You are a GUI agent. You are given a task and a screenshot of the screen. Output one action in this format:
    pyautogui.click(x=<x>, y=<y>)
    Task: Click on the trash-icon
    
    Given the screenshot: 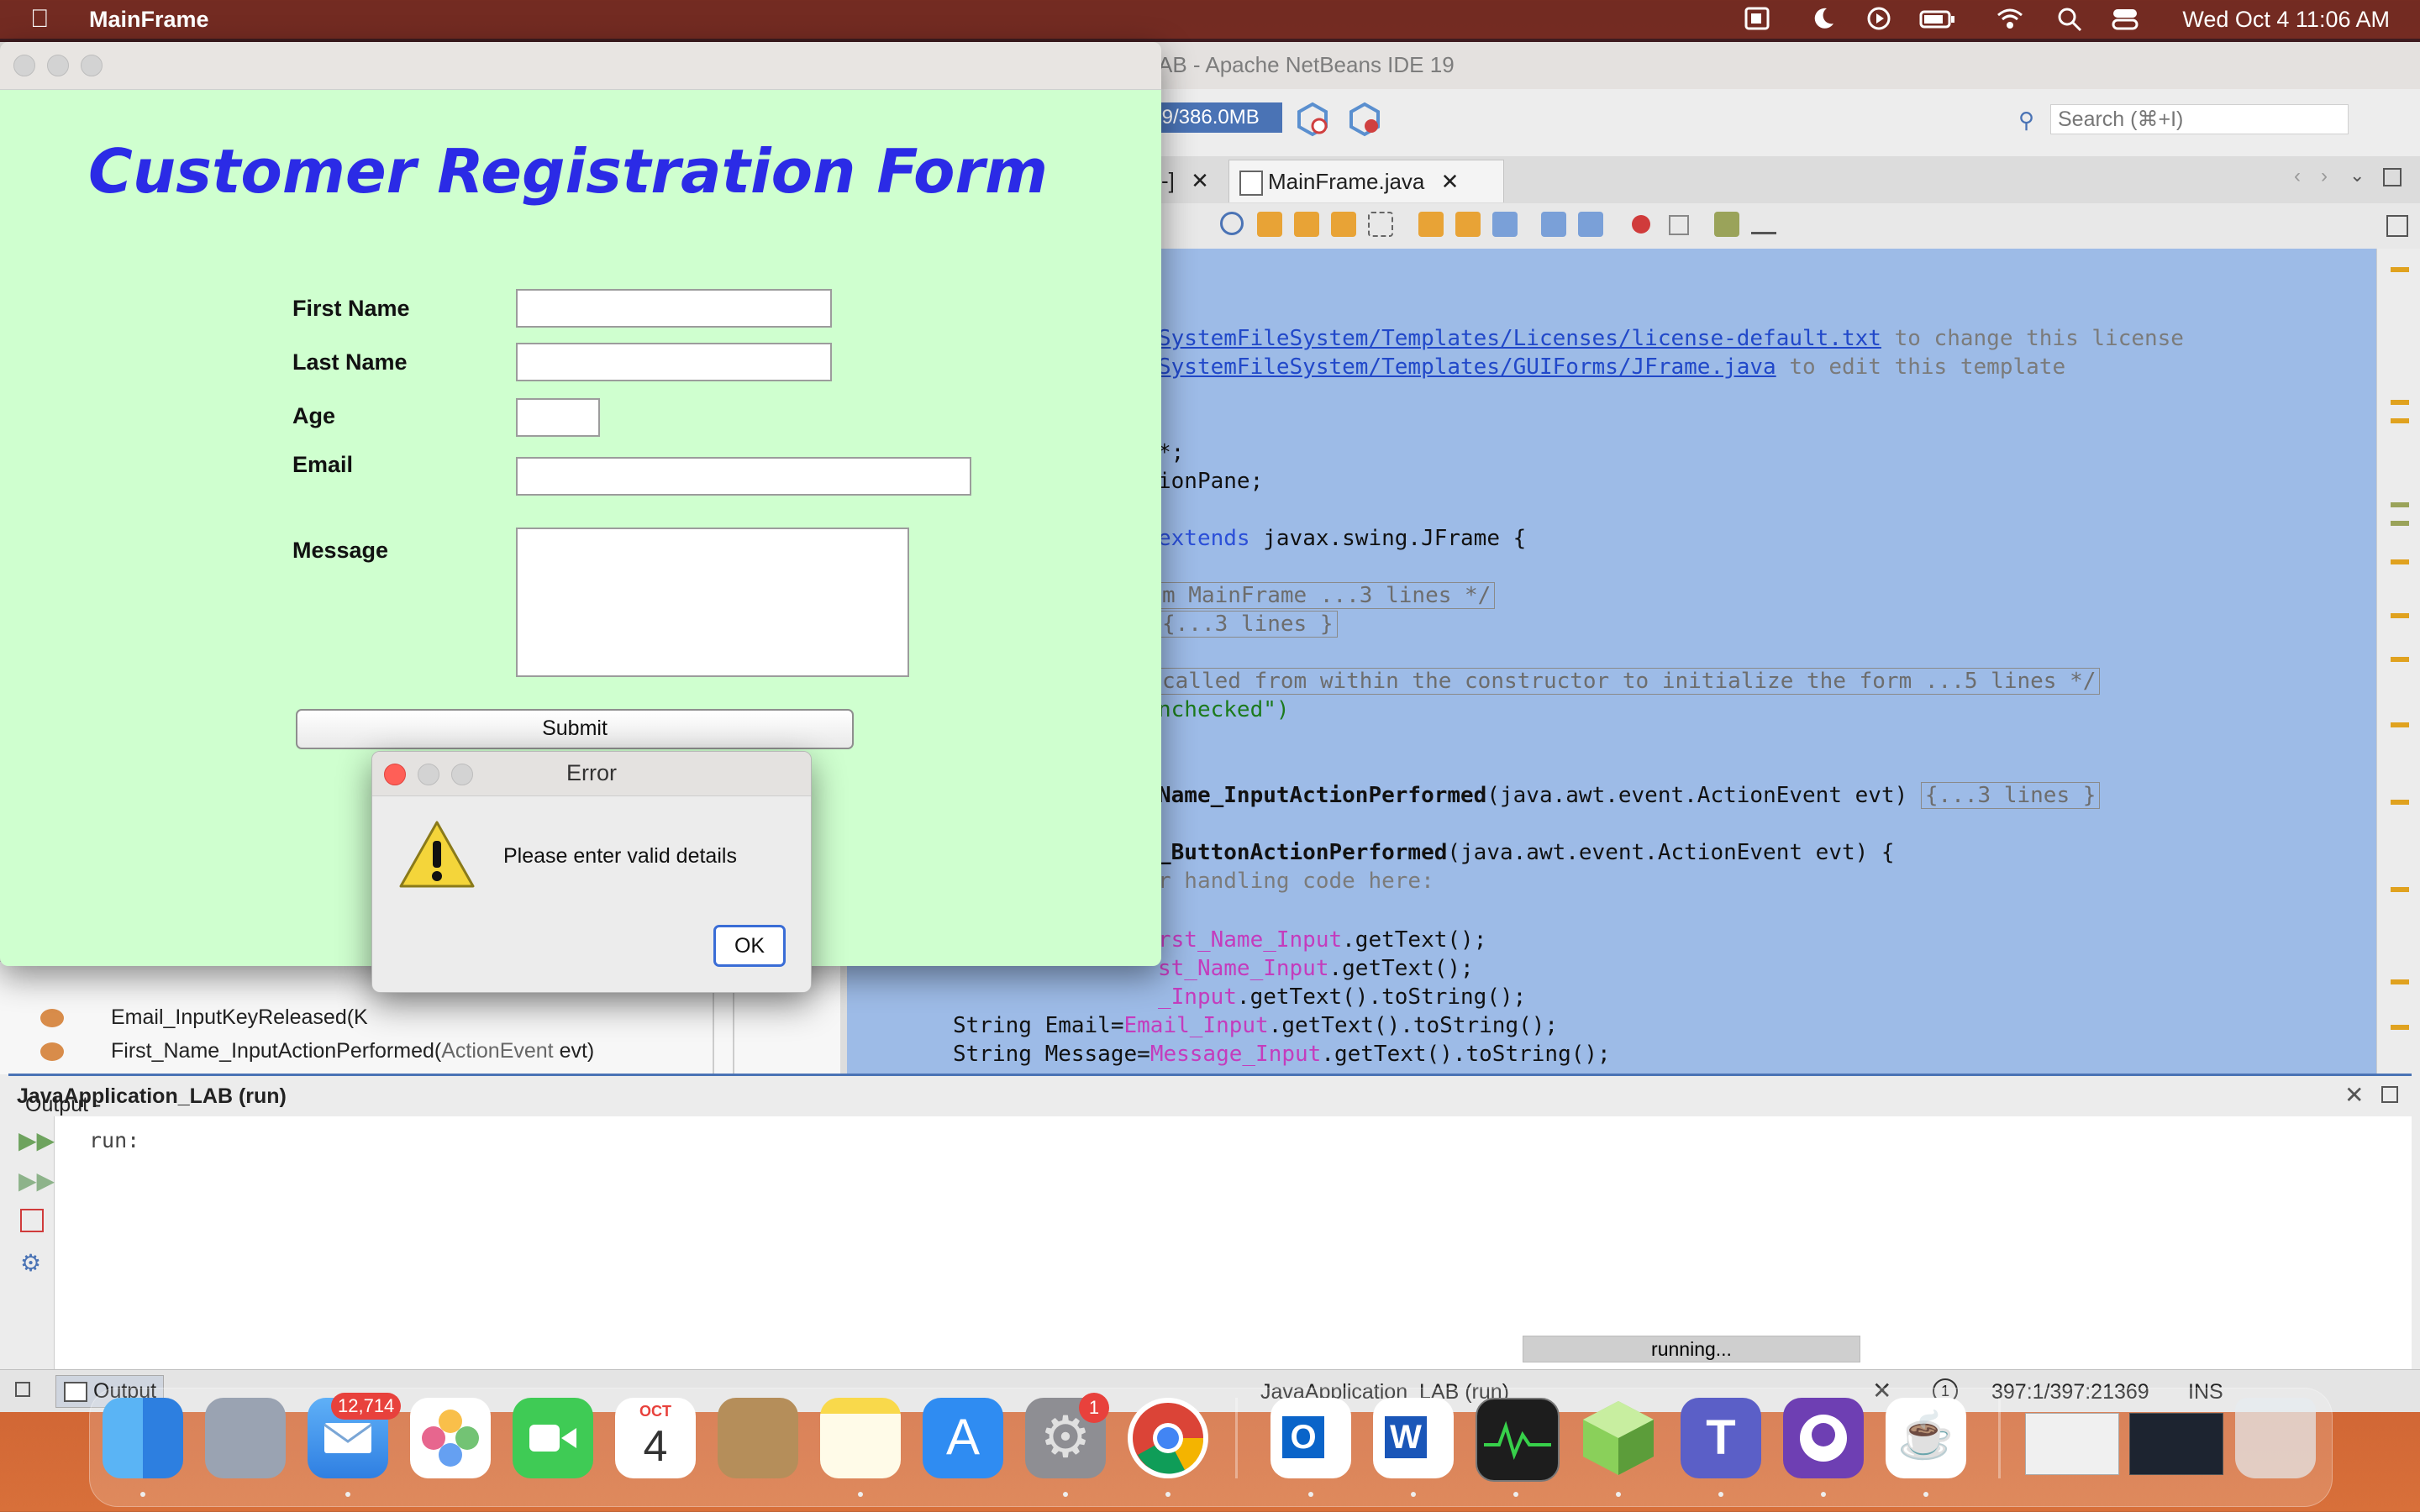 What is the action you would take?
    pyautogui.click(x=2275, y=1438)
    